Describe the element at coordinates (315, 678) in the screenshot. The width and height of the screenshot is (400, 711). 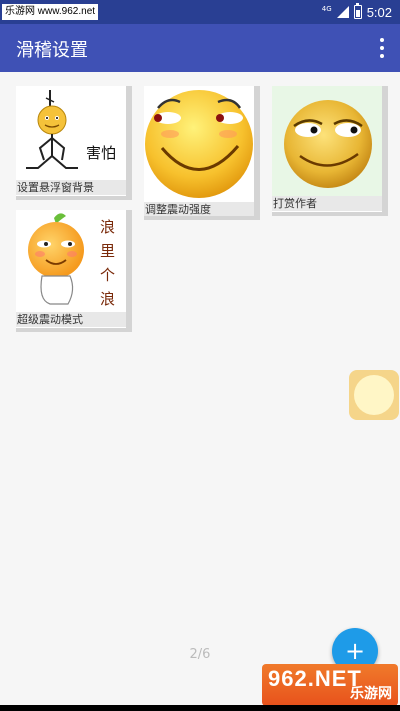
I see `logo-text: 962.NET` at that location.